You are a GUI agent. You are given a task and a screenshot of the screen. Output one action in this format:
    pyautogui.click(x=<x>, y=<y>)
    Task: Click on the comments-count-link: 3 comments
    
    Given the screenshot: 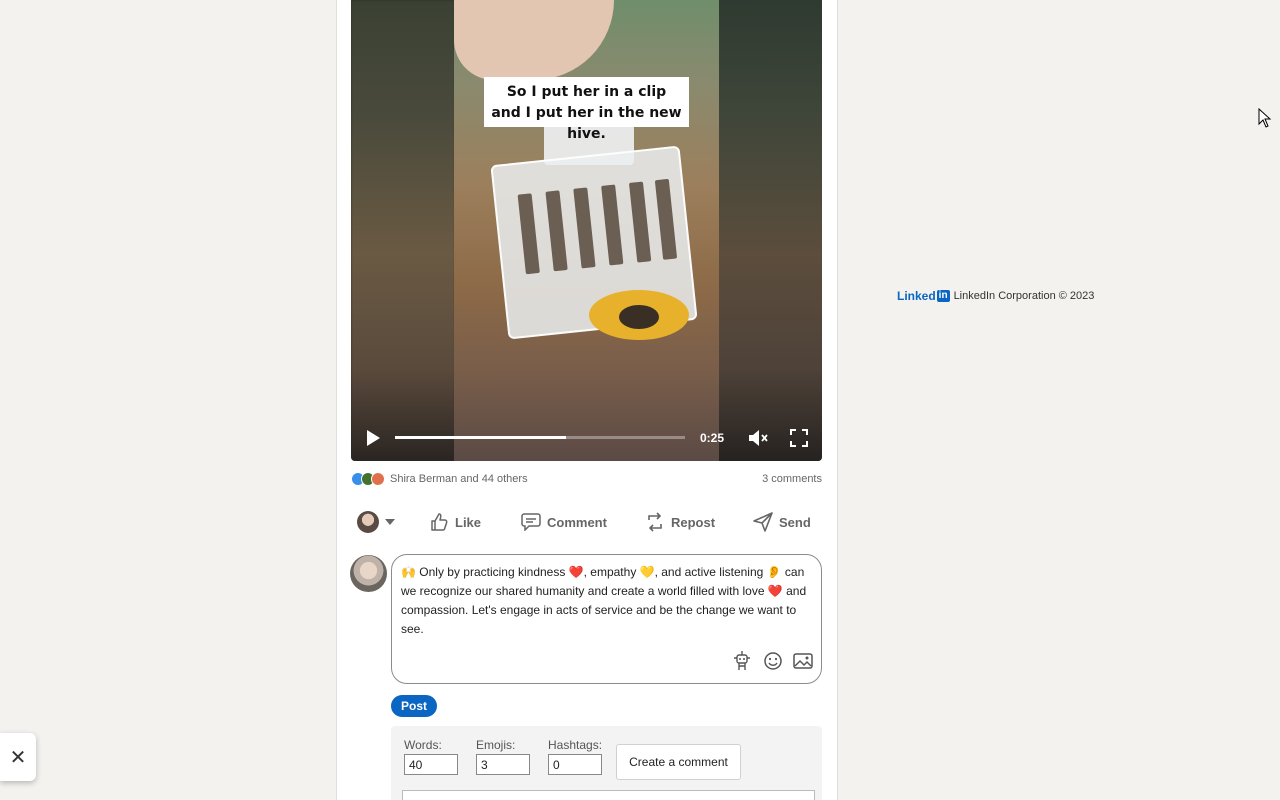 What is the action you would take?
    pyautogui.click(x=792, y=479)
    